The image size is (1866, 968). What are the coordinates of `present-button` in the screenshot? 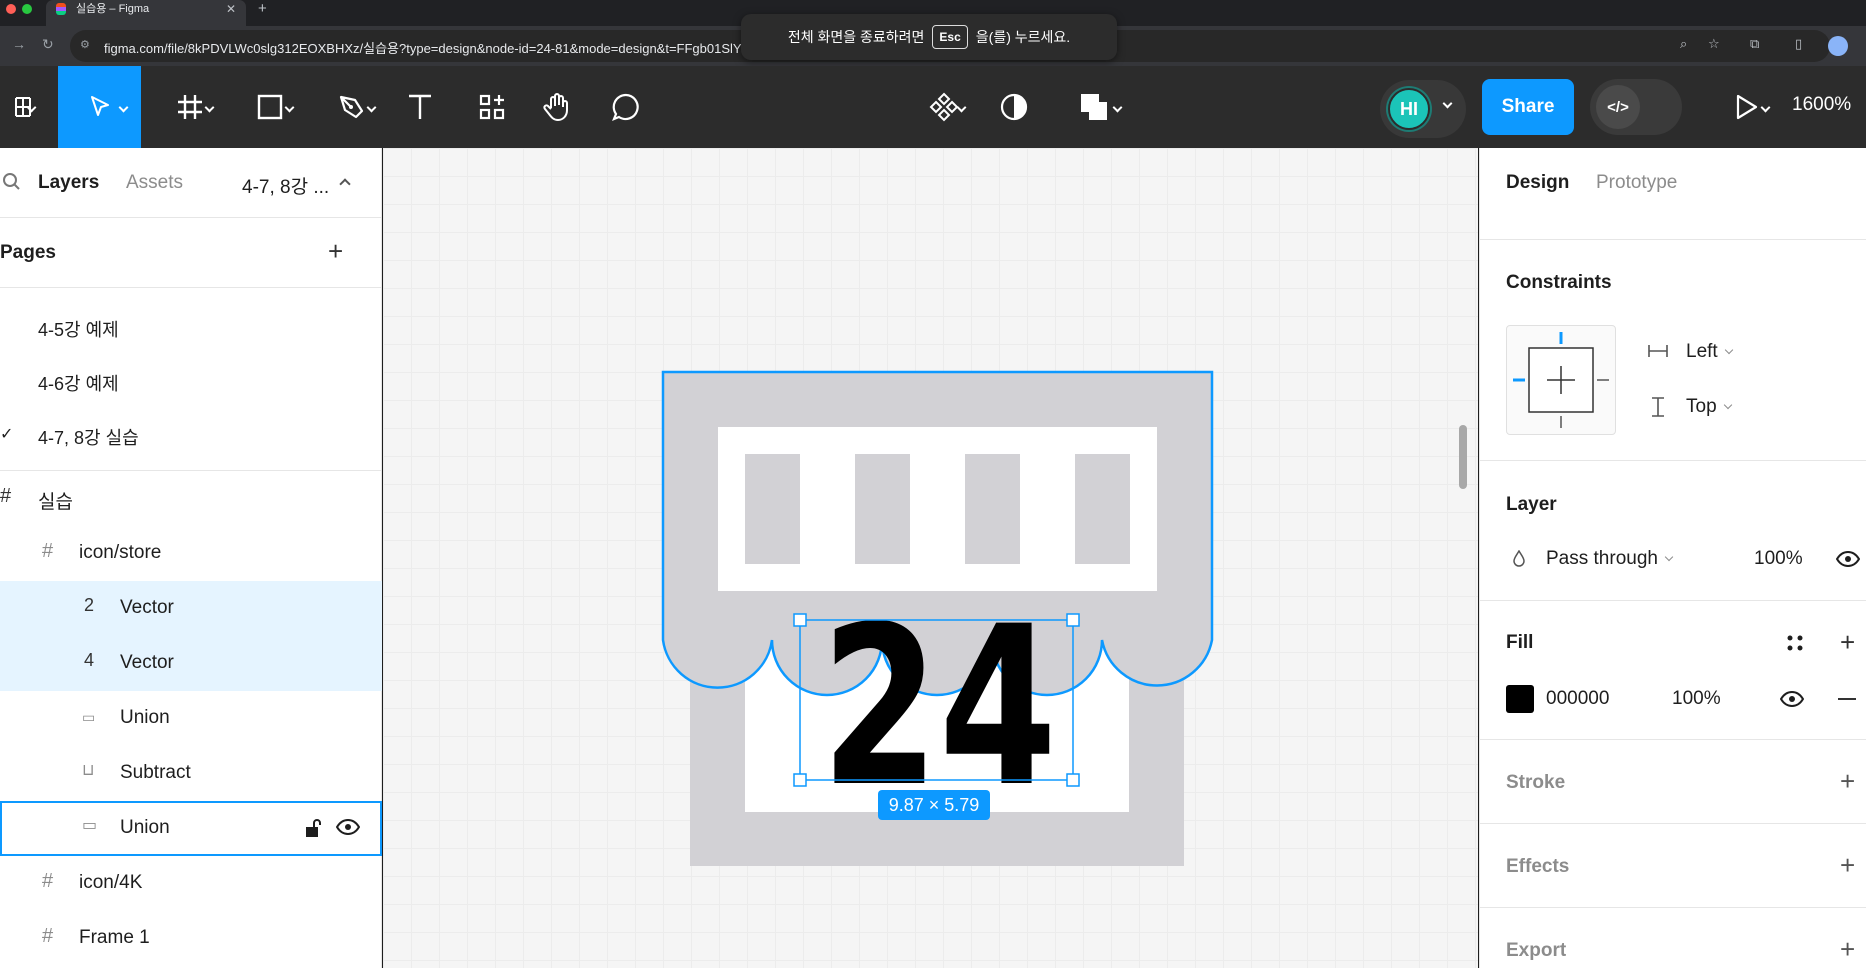 It's located at (1746, 107).